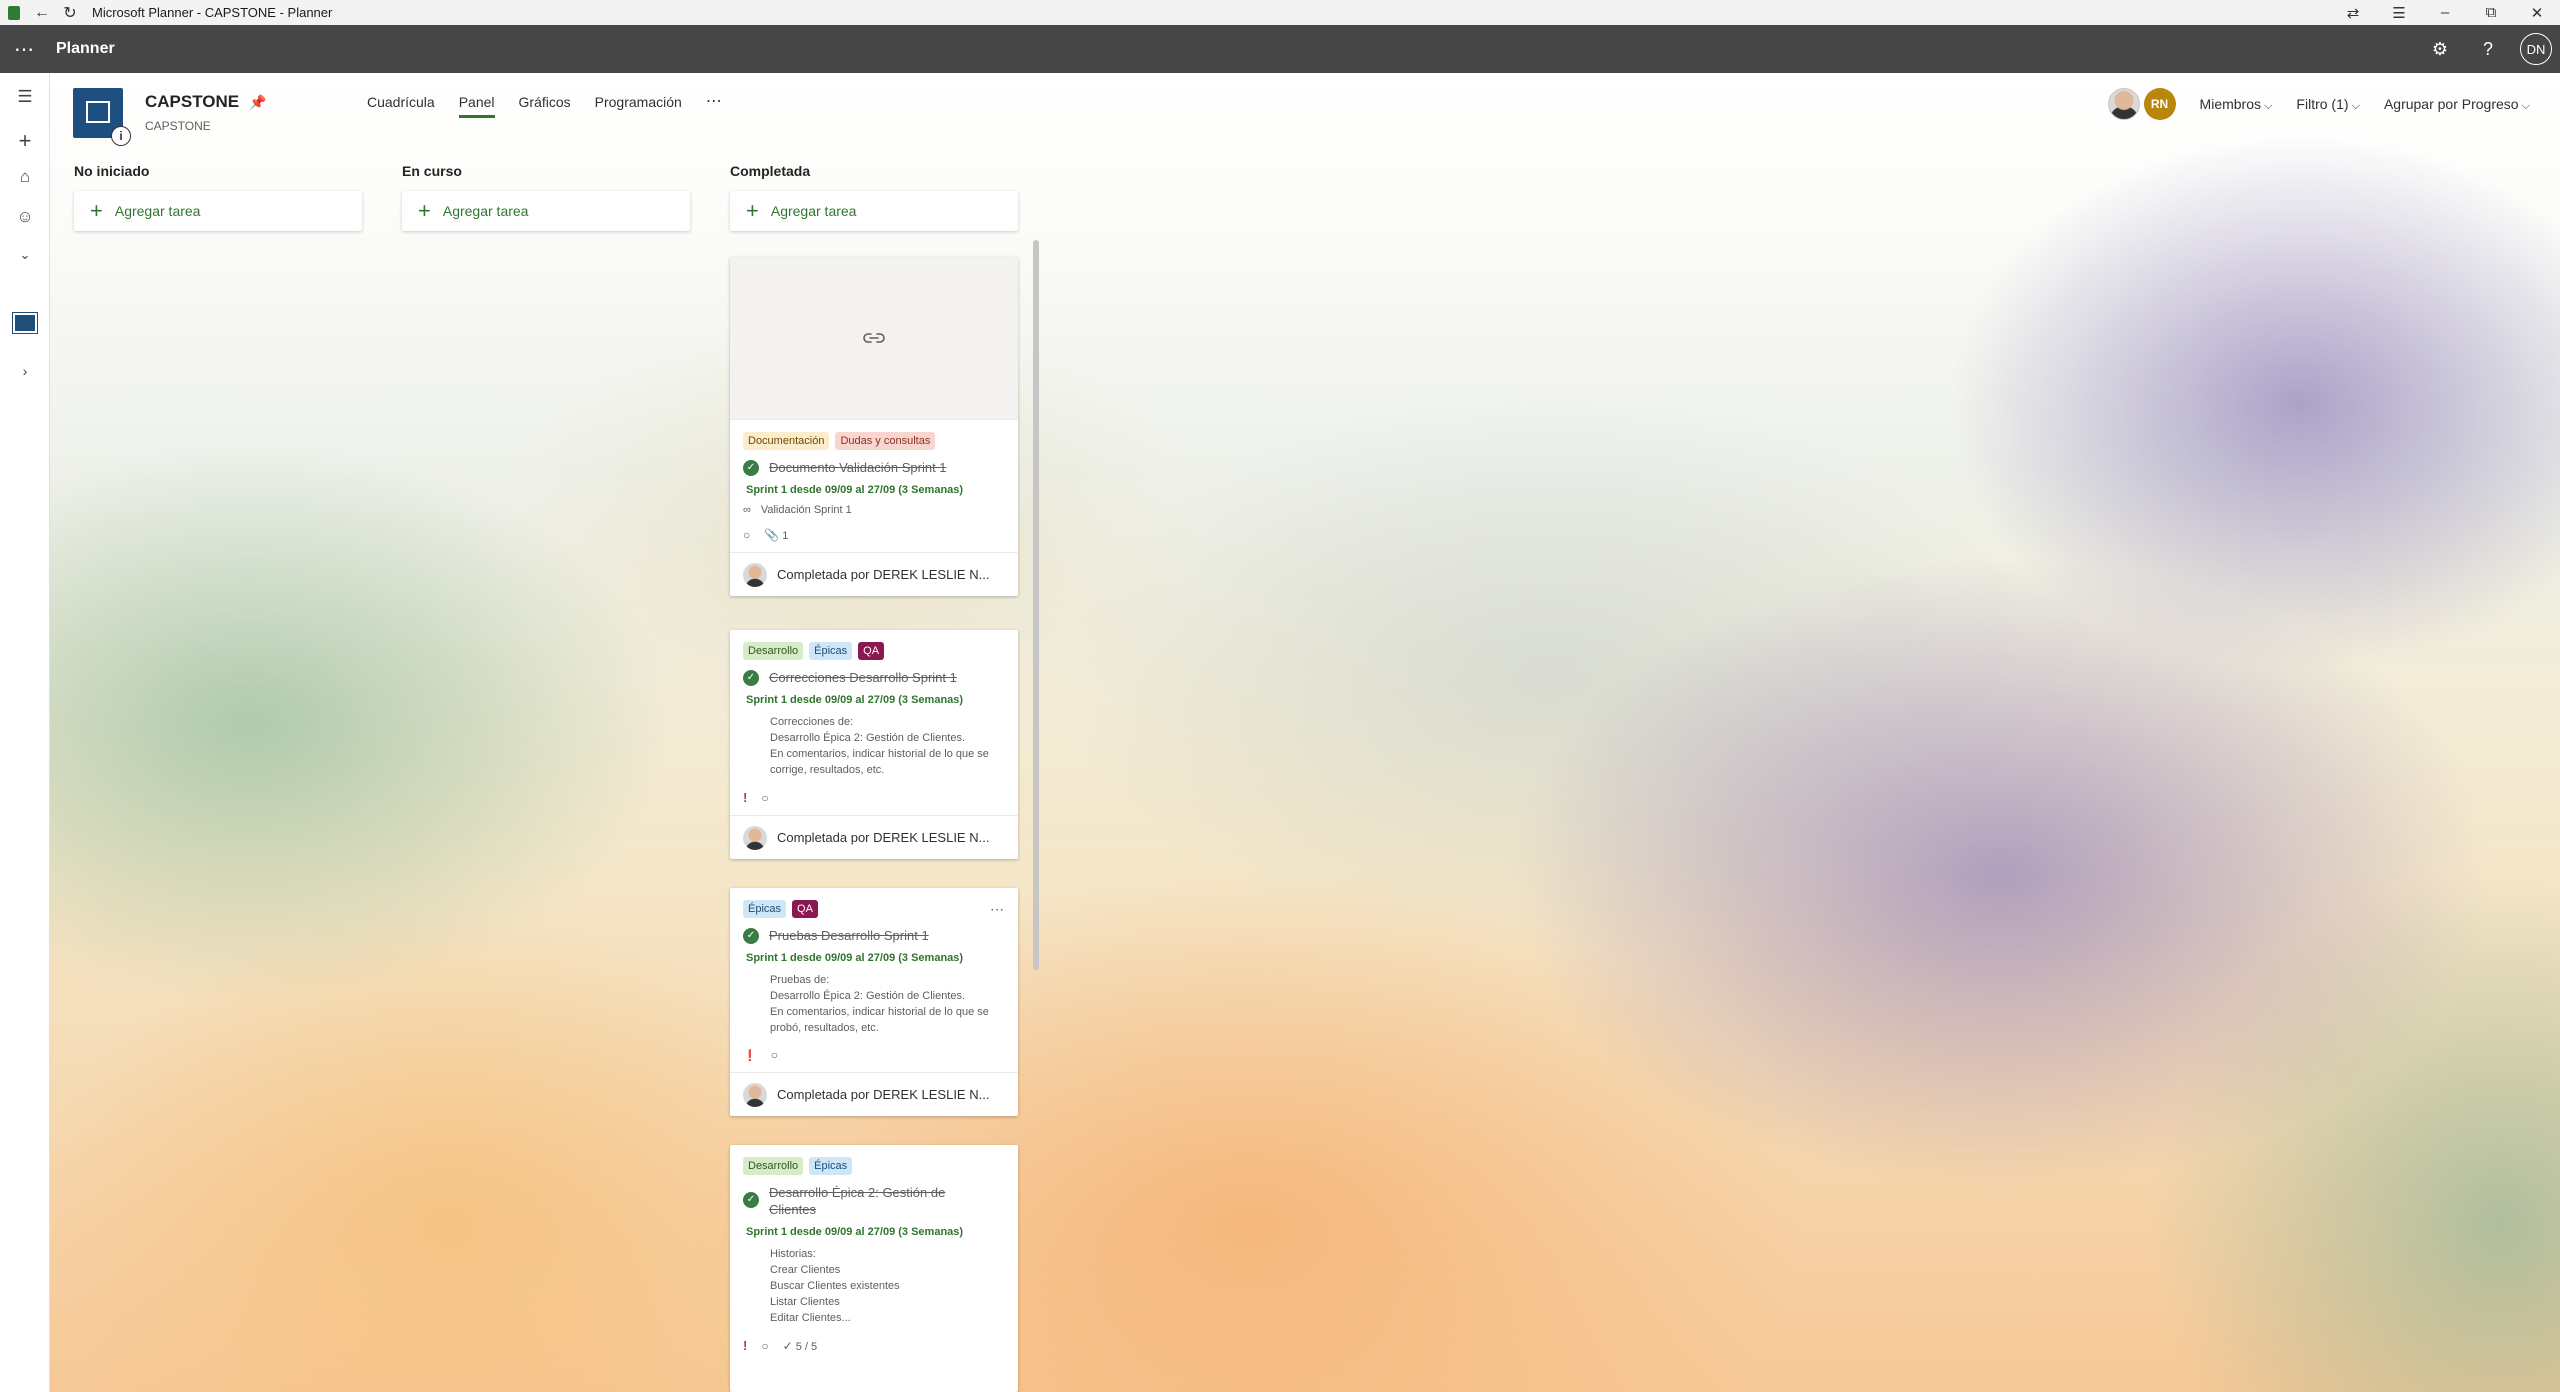  I want to click on info-icon: i, so click(121, 136).